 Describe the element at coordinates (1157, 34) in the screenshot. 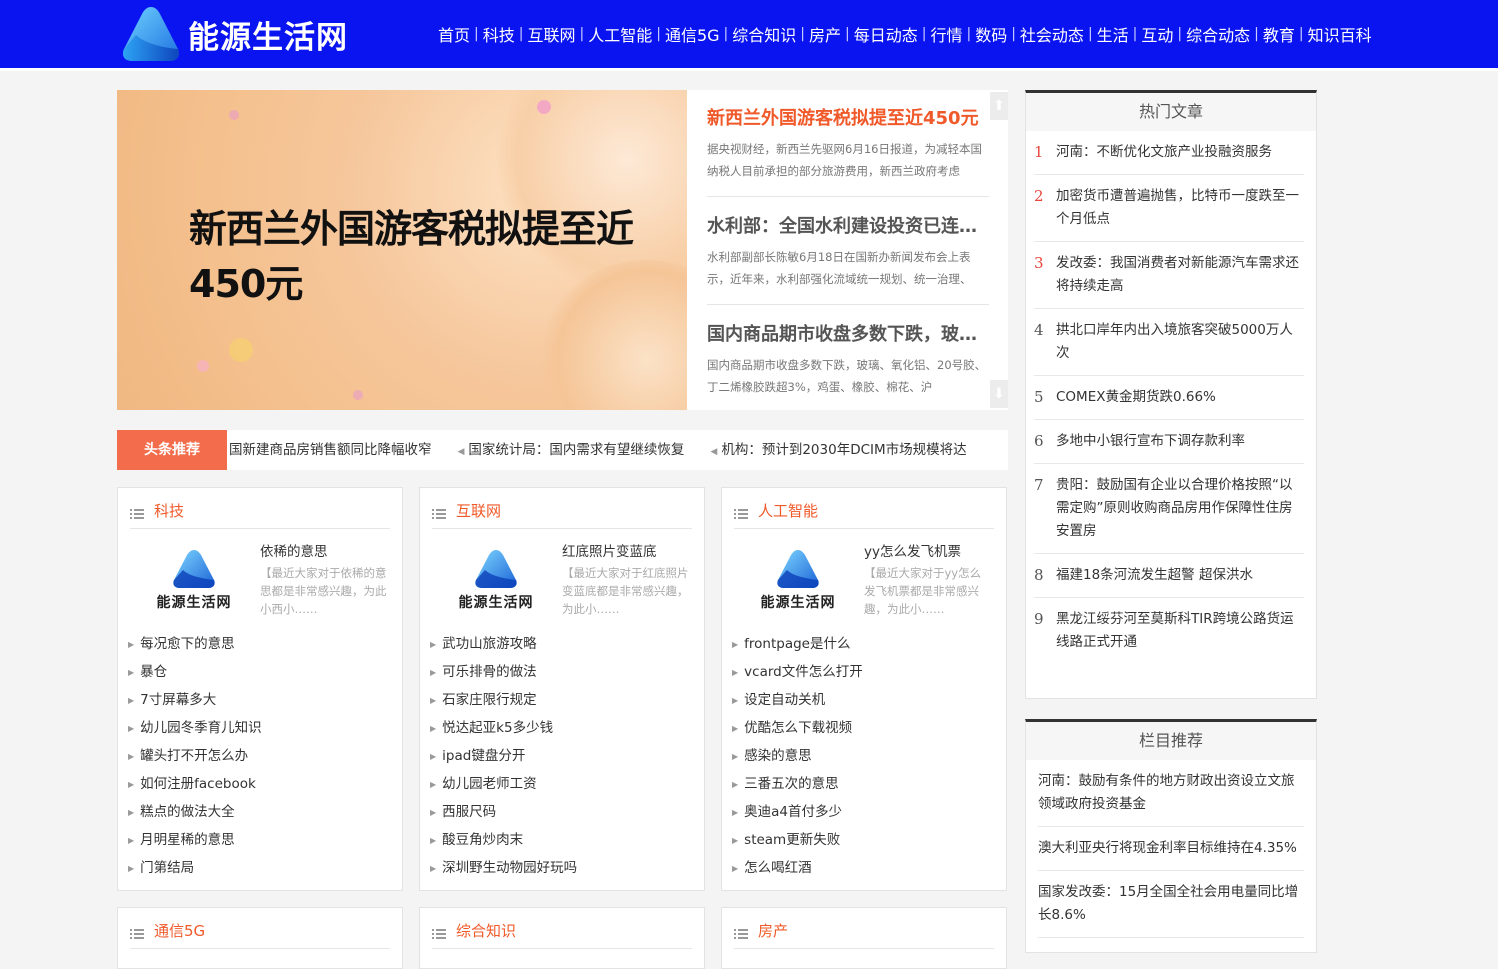

I see `nav-item: 互动` at that location.